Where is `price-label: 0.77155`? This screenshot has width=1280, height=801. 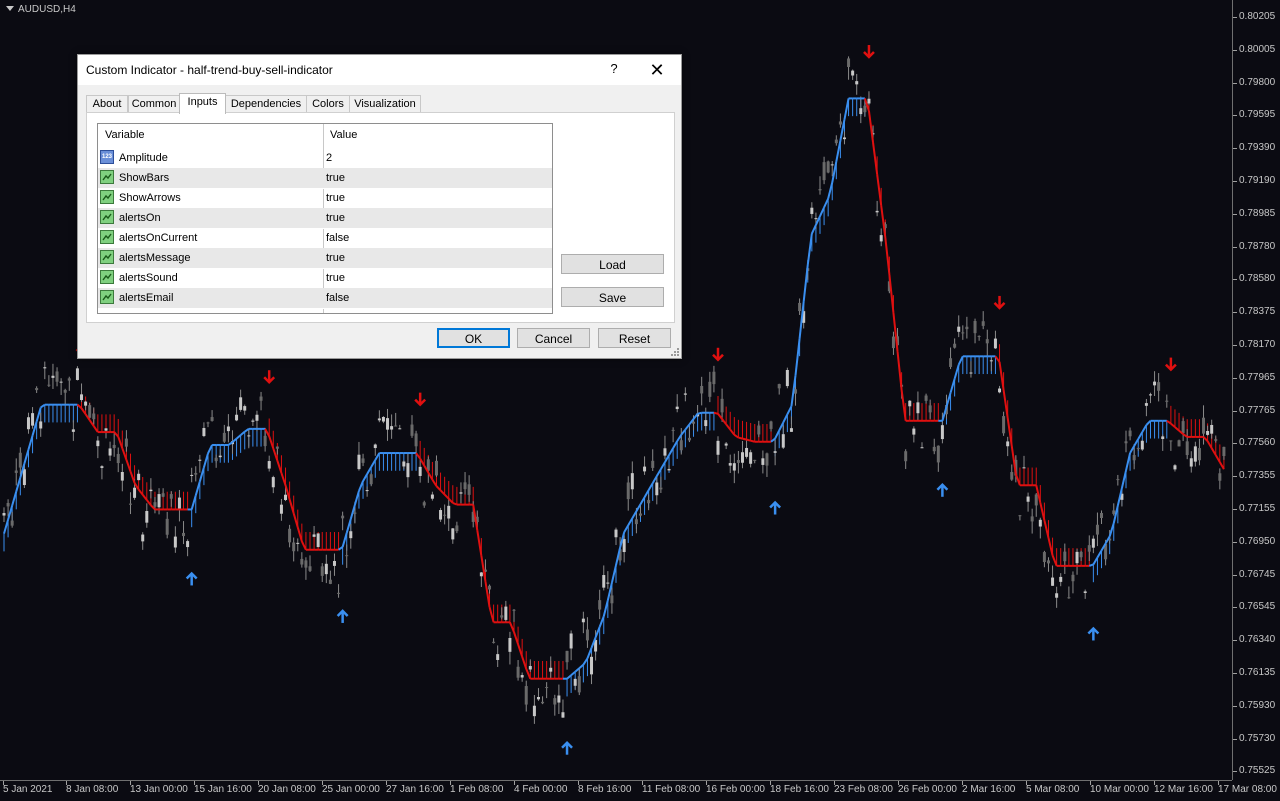 price-label: 0.77155 is located at coordinates (1257, 508).